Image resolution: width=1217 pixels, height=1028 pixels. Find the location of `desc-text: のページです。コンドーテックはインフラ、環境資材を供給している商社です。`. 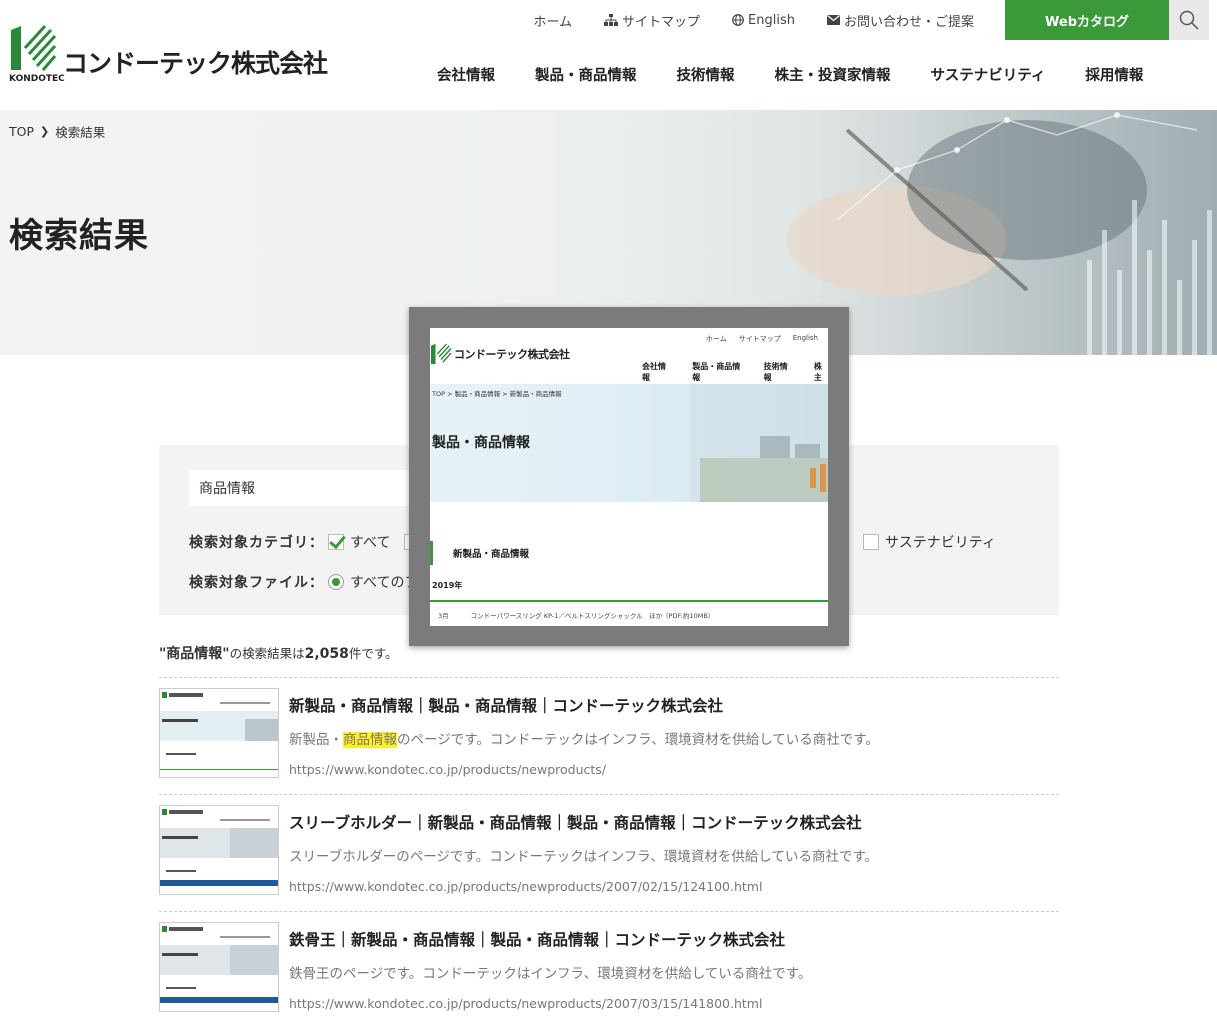

desc-text: のページです。コンドーテックはインフラ、環境資材を供給している商社です。 is located at coordinates (638, 740).